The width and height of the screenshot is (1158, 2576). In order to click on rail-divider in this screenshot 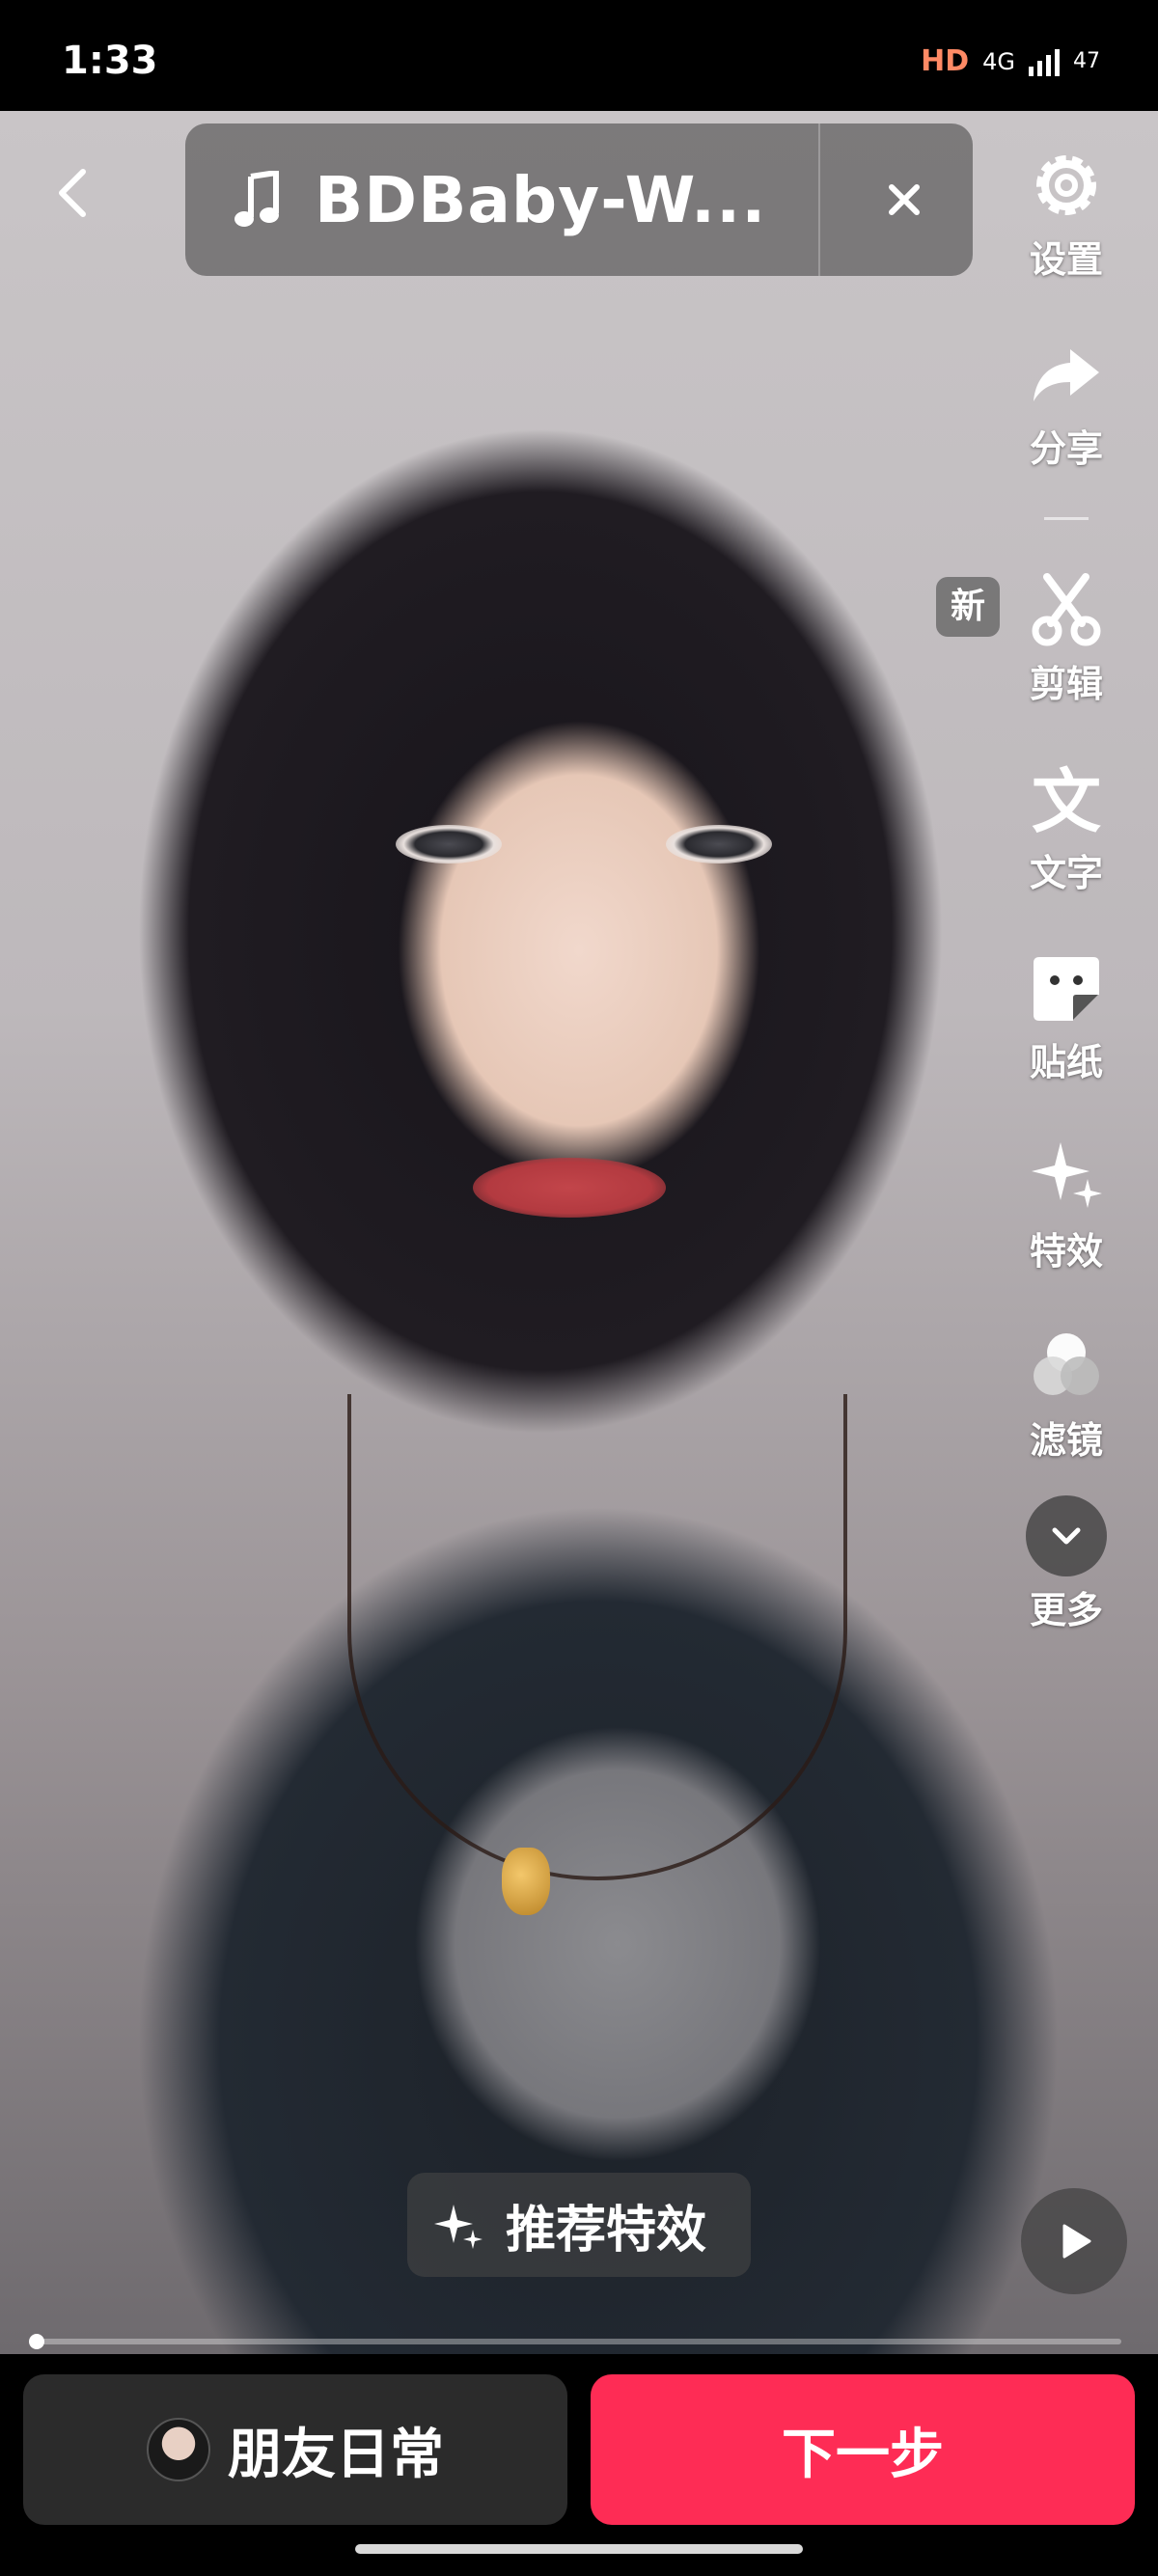, I will do `click(1066, 518)`.